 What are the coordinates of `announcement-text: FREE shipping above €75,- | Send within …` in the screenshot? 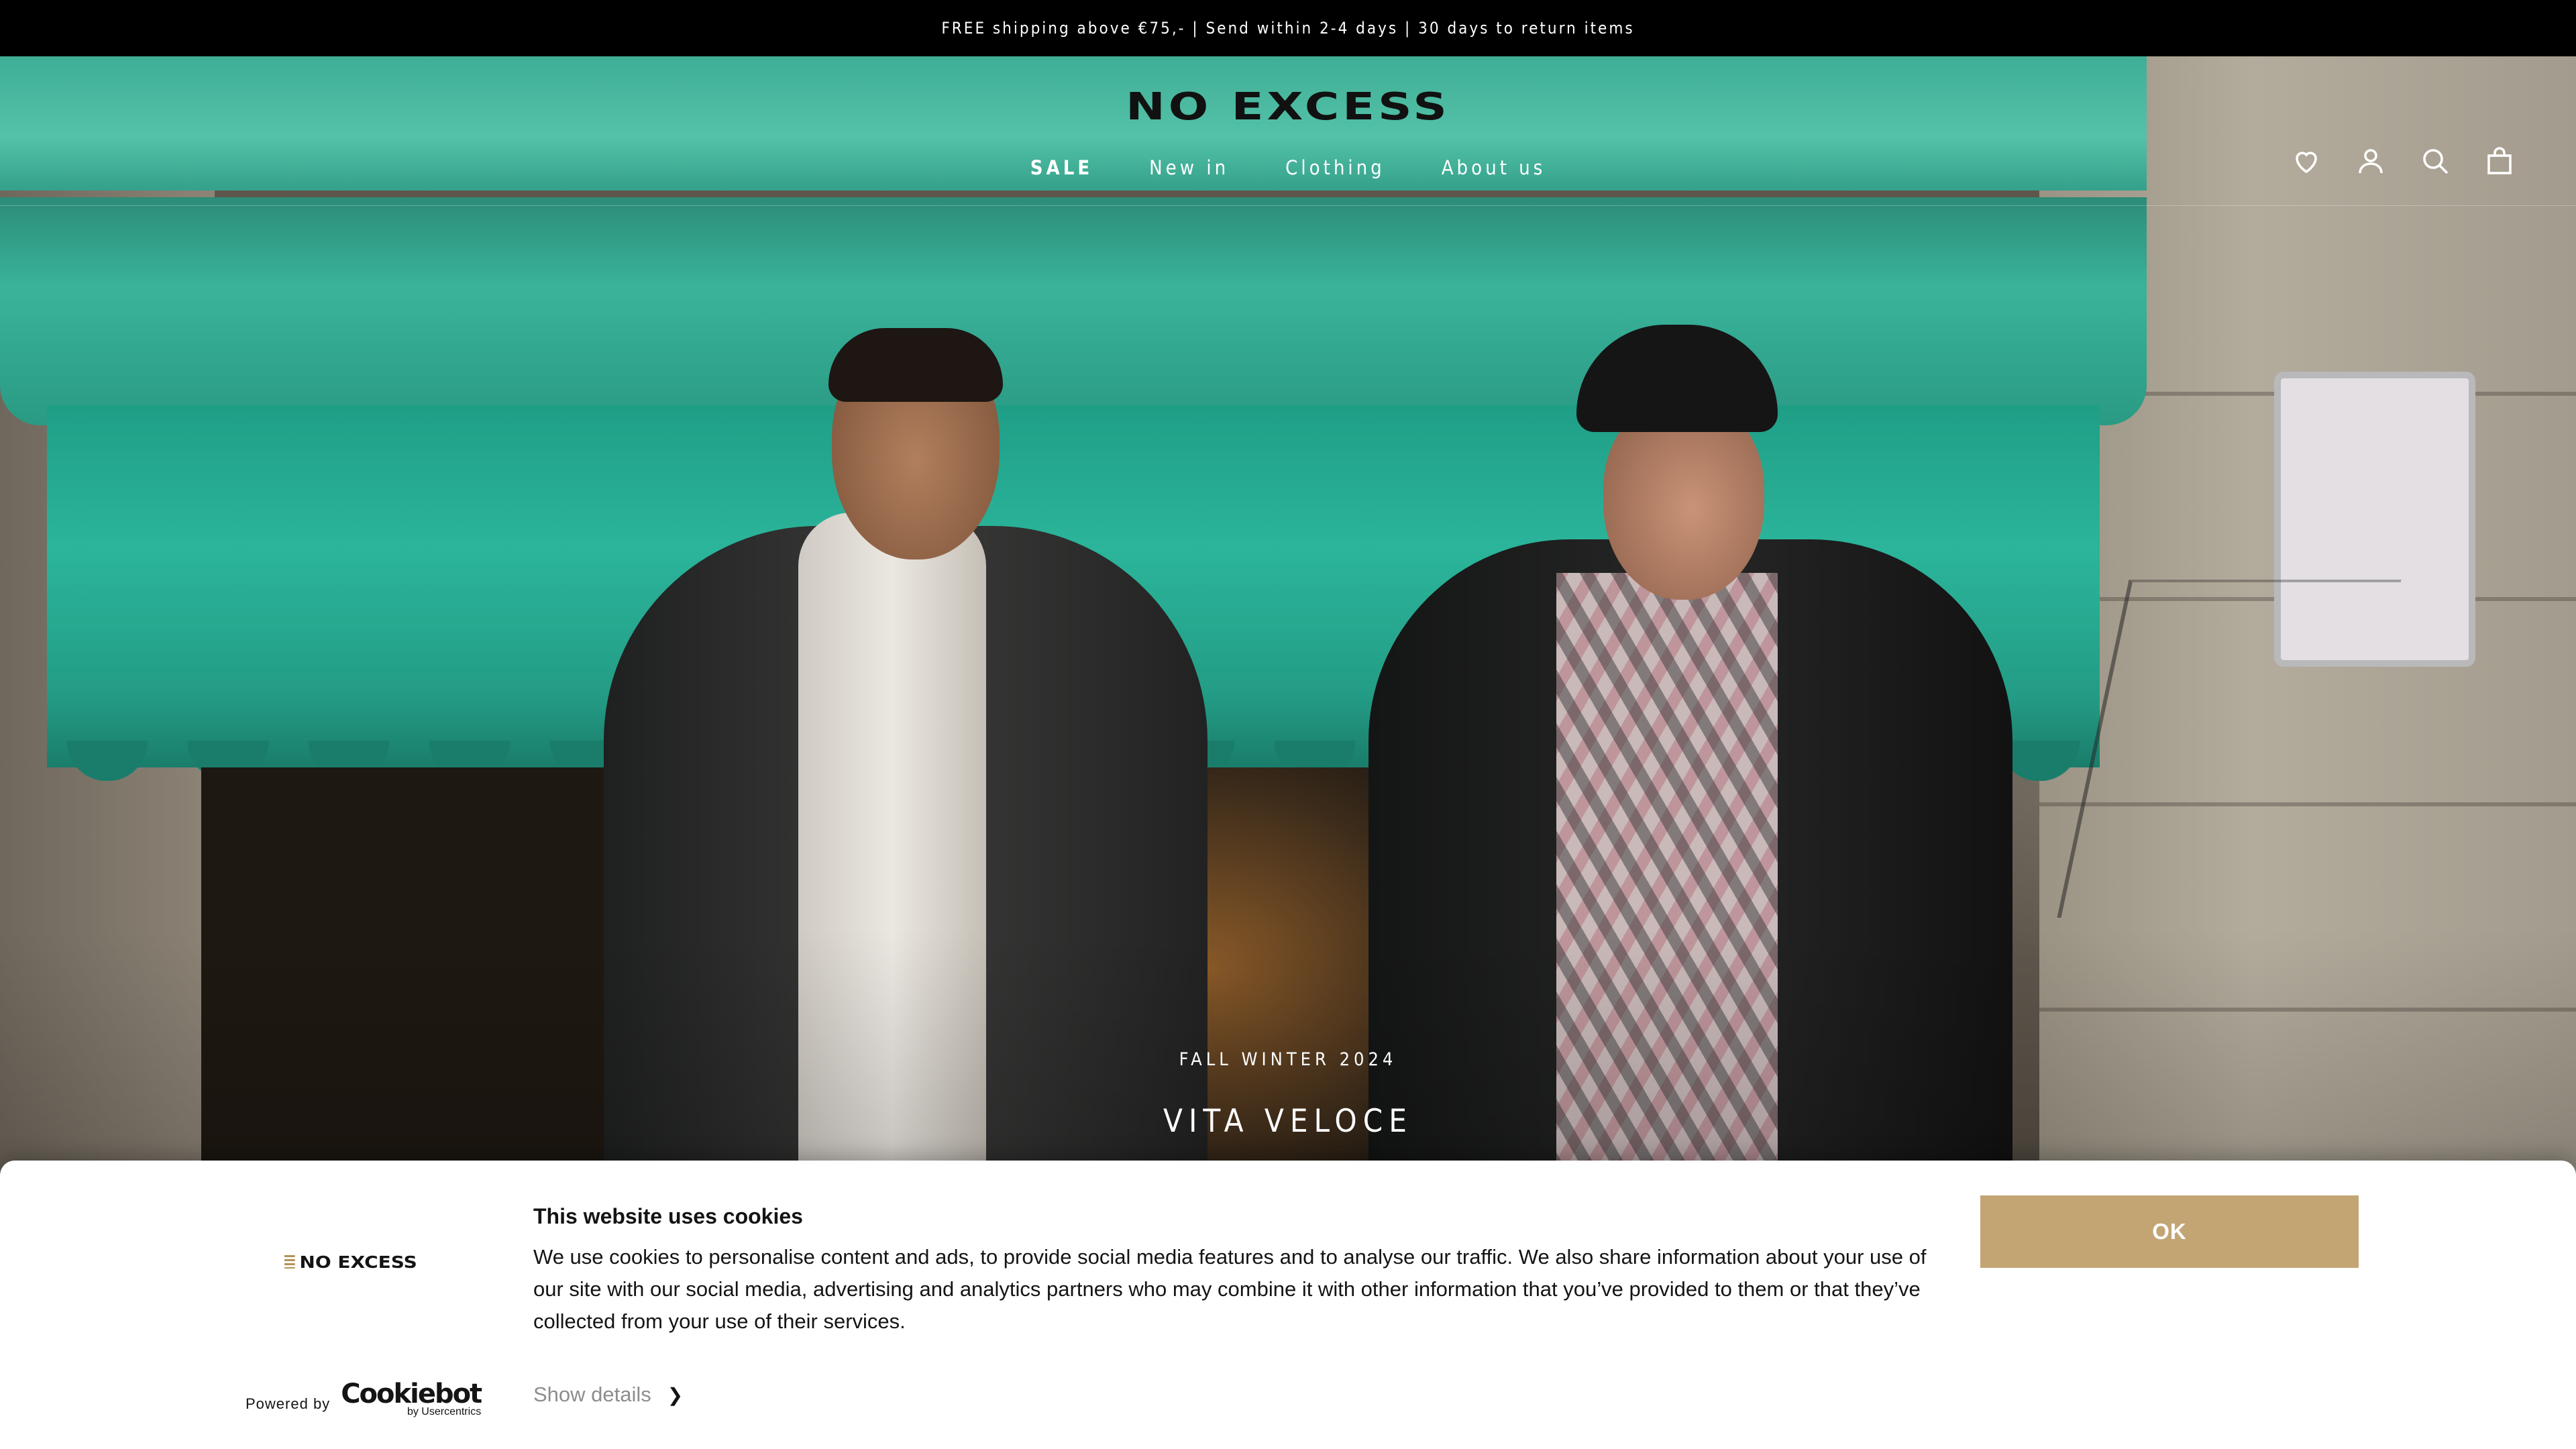 It's located at (1288, 28).